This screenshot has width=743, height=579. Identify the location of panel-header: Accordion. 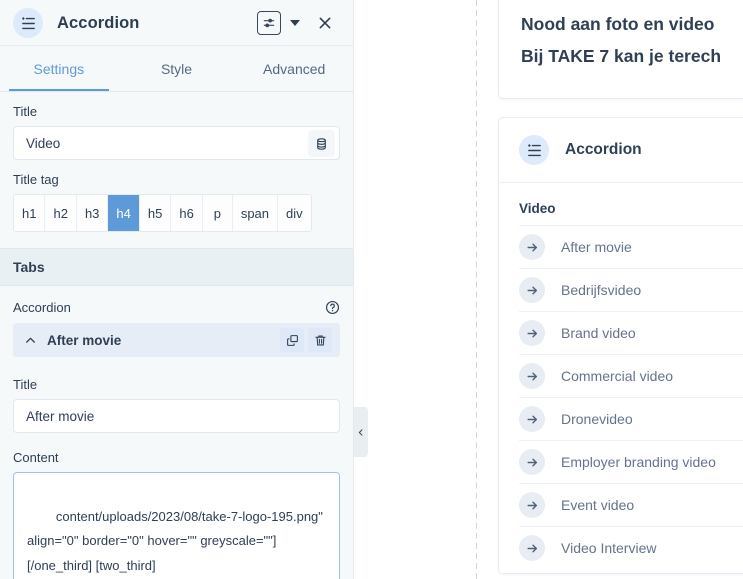
(176, 23).